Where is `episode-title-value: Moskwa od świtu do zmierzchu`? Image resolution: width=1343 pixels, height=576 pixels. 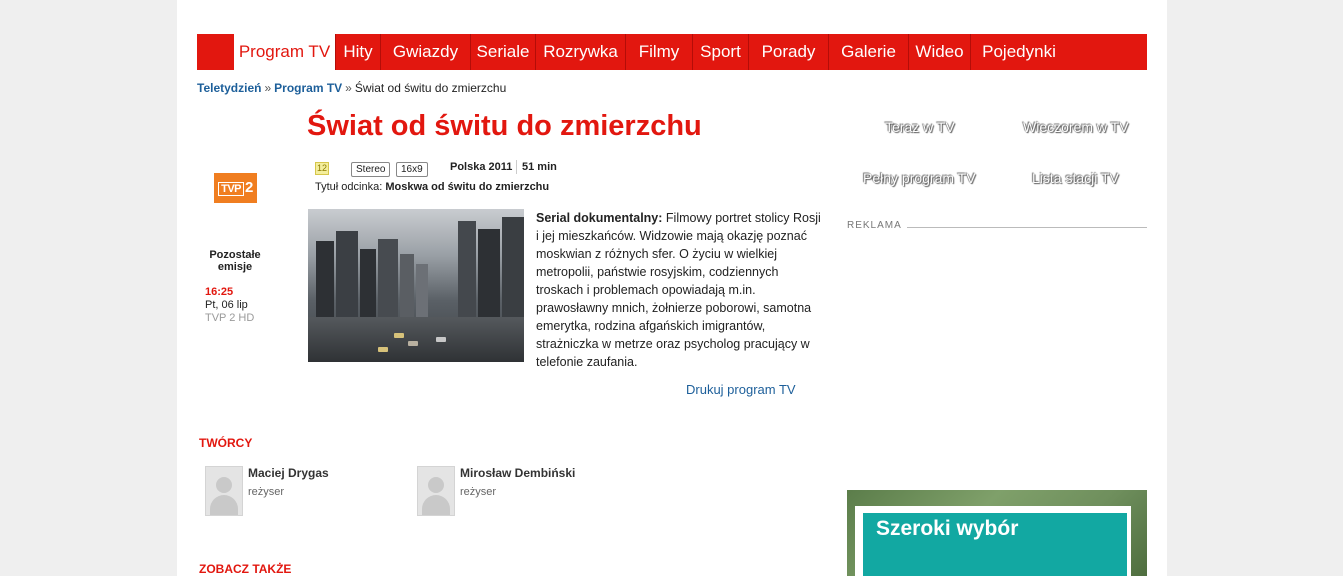
episode-title-value: Moskwa od świtu do zmierzchu is located at coordinates (467, 187).